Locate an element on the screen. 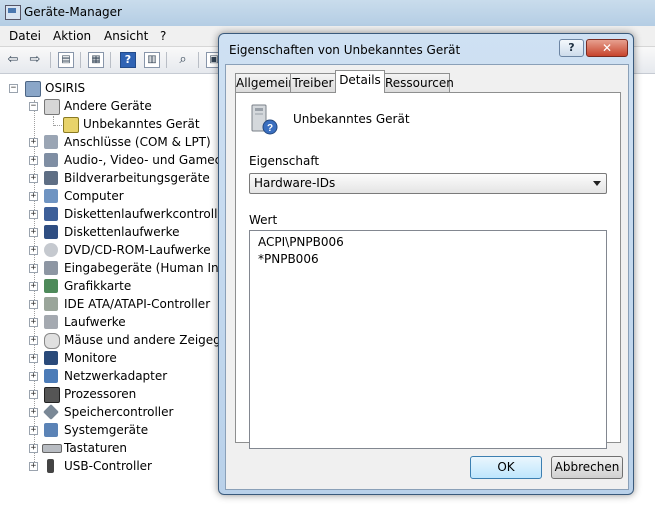  menu-help: ? is located at coordinates (163, 36).